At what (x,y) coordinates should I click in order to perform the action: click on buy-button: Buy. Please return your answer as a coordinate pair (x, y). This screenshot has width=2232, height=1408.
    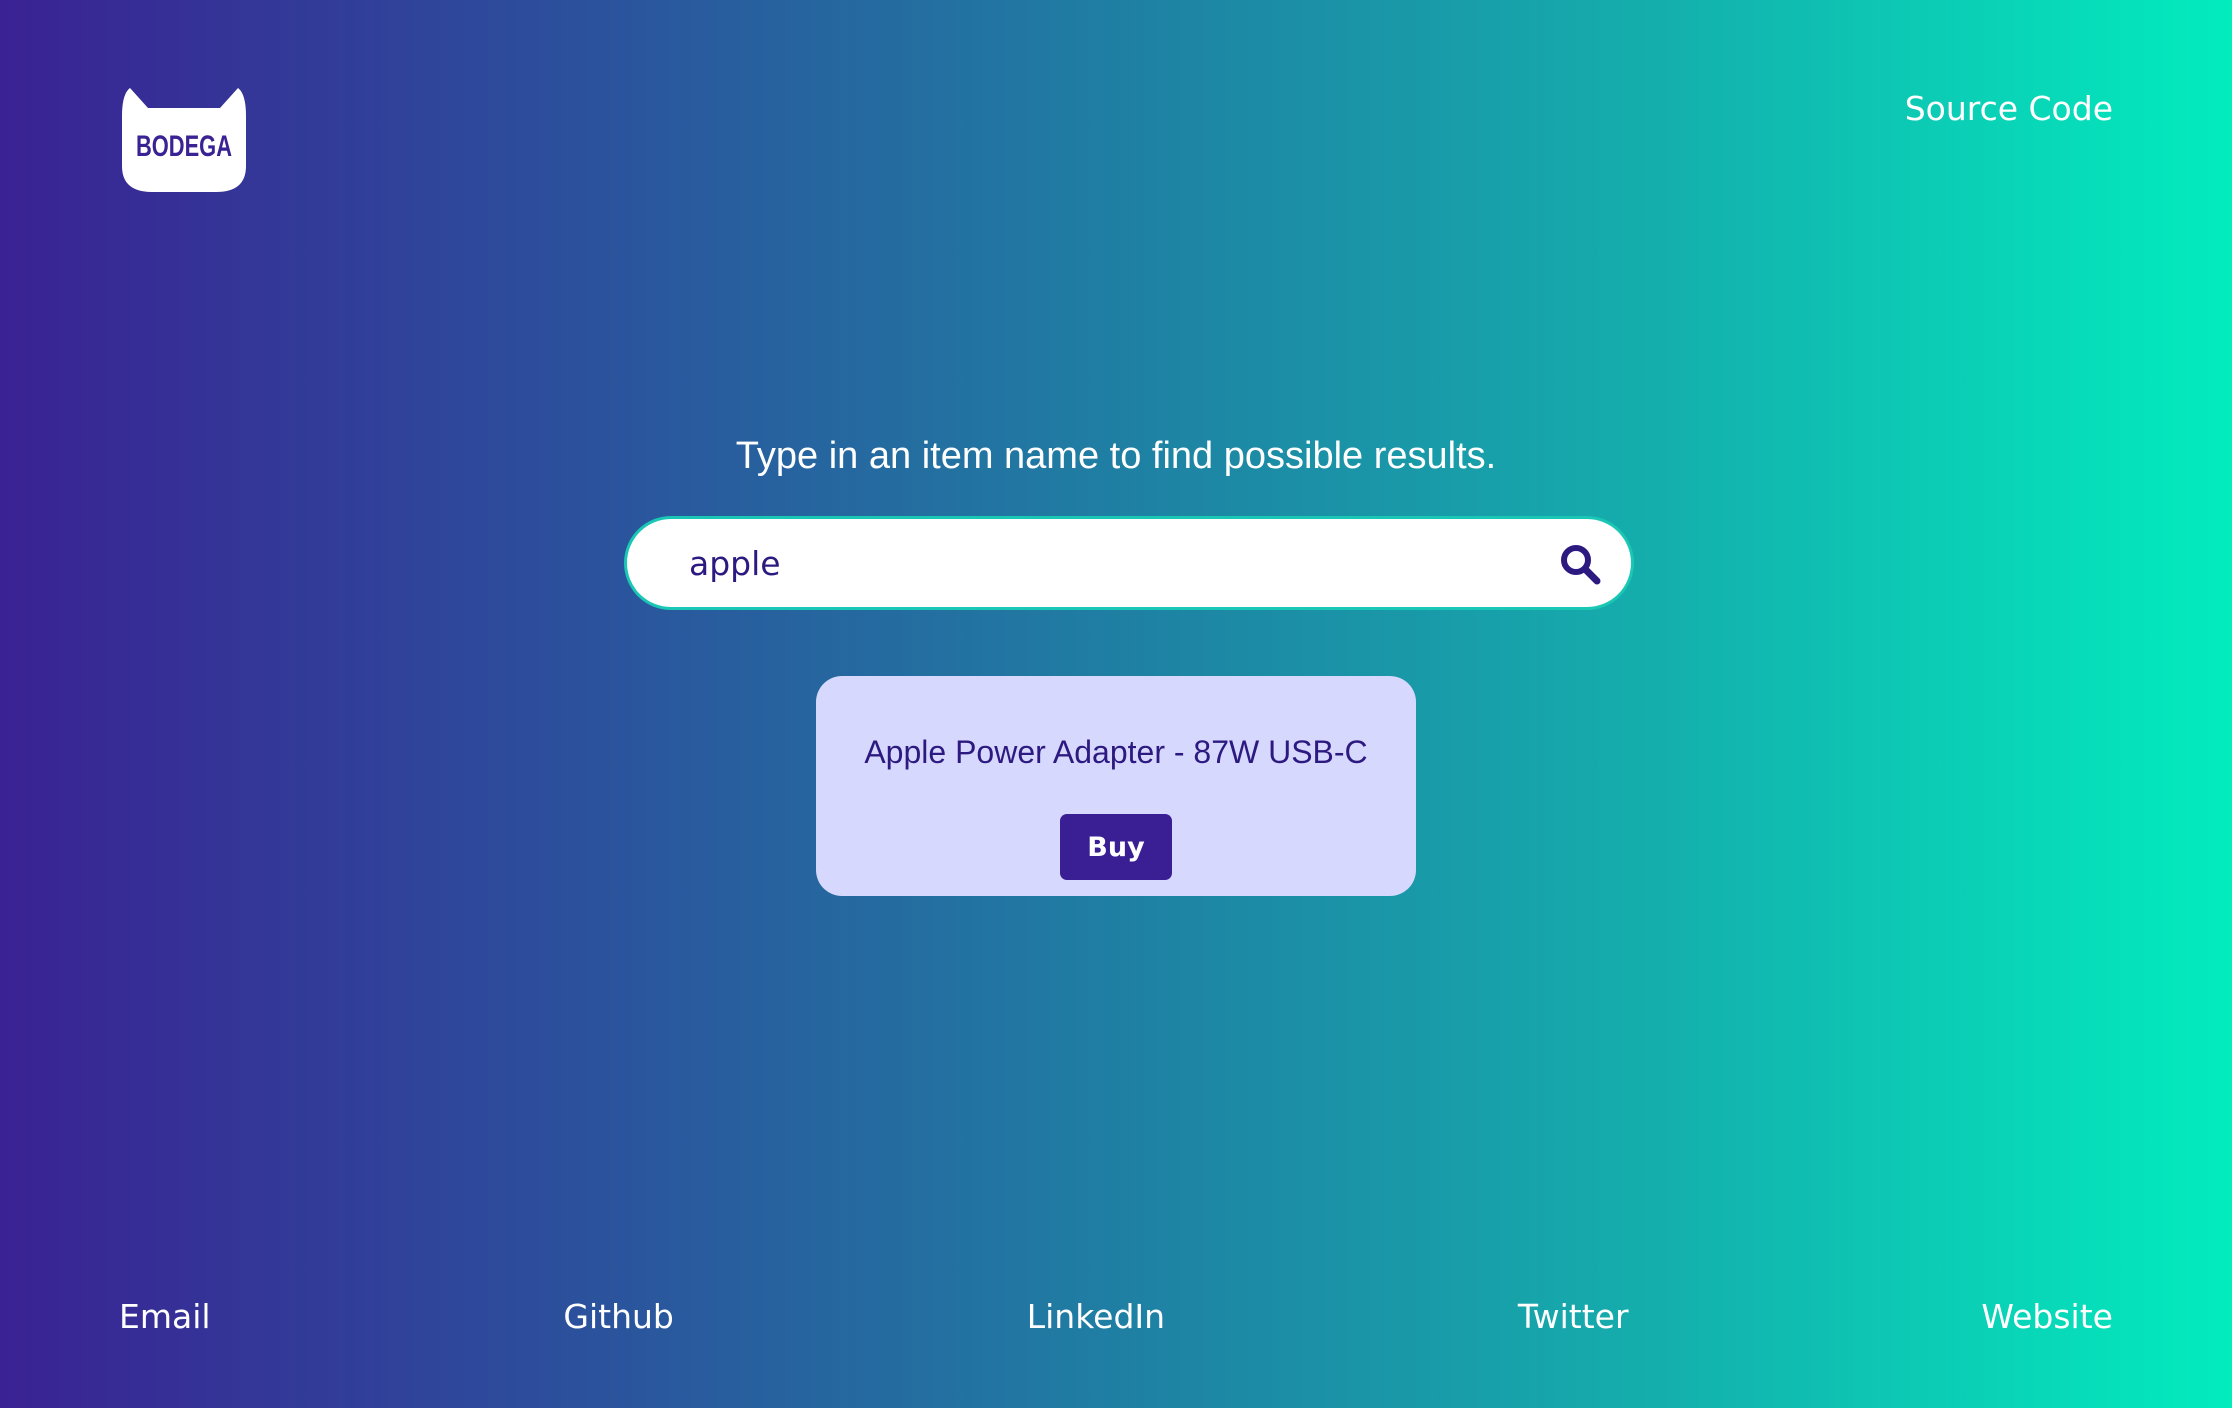
    Looking at the image, I should click on (1116, 847).